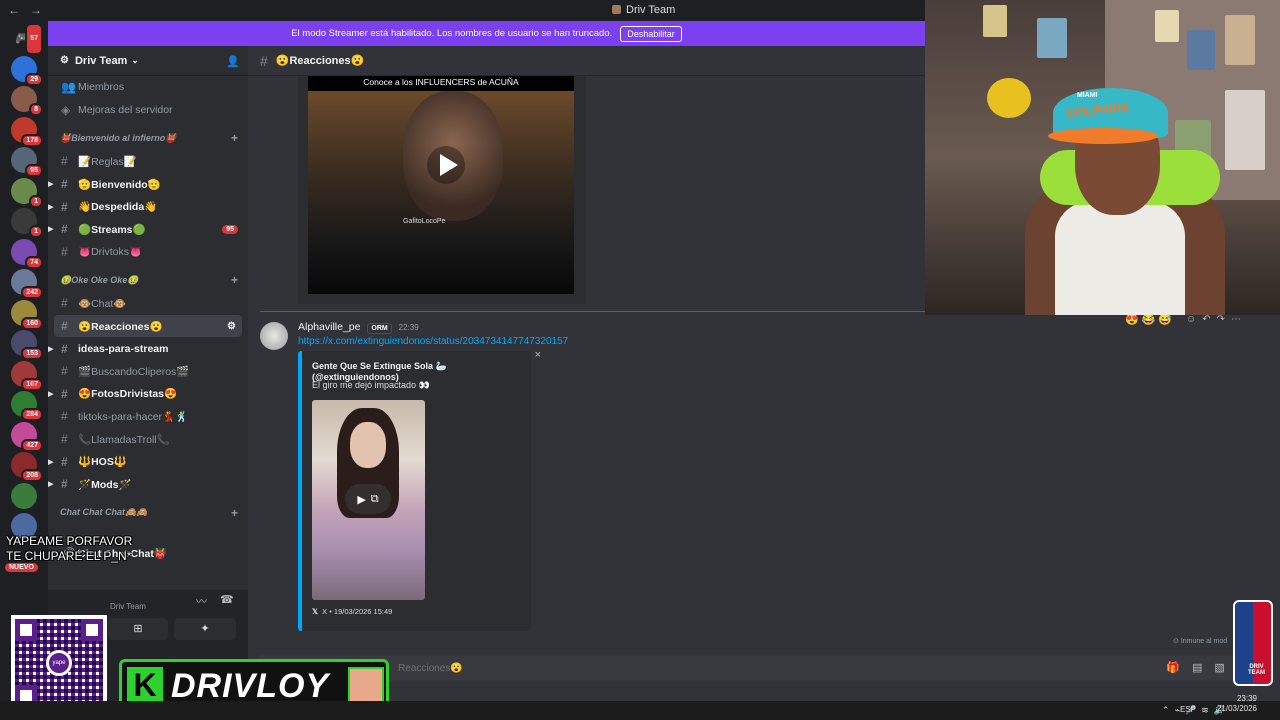 The height and width of the screenshot is (720, 1280). Describe the element at coordinates (148, 161) in the screenshot. I see `channel-item: # 📝Reglas📝` at that location.